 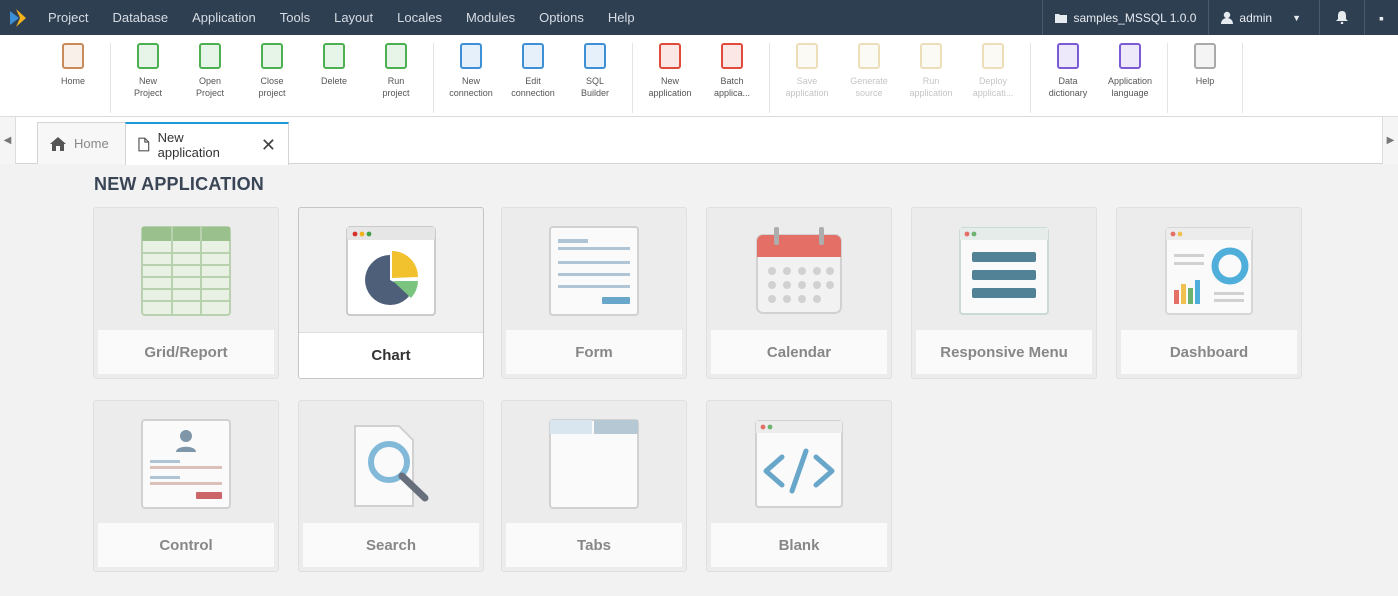 What do you see at coordinates (670, 78) in the screenshot?
I see `new-application-button: New application` at bounding box center [670, 78].